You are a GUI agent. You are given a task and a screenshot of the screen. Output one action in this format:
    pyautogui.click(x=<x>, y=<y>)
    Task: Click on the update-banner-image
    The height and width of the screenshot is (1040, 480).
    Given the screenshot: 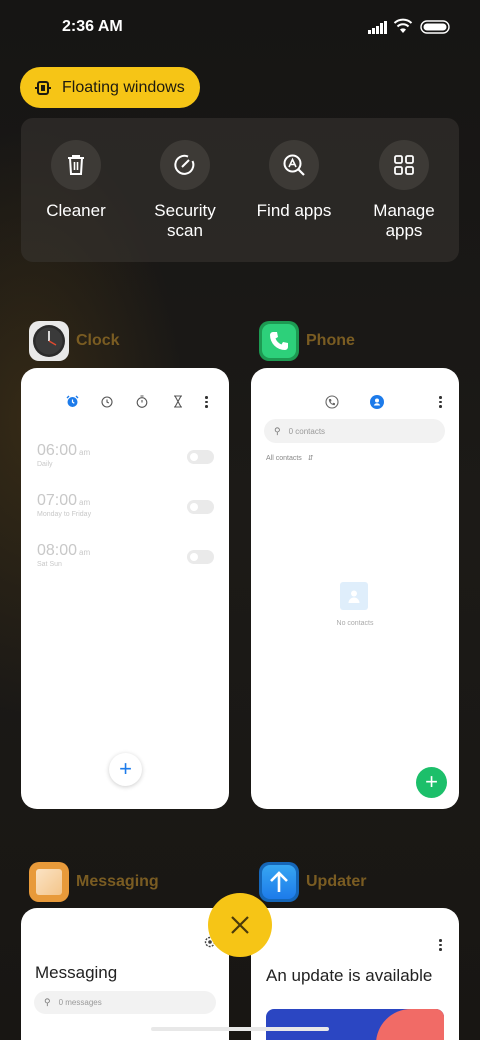 What is the action you would take?
    pyautogui.click(x=355, y=1024)
    